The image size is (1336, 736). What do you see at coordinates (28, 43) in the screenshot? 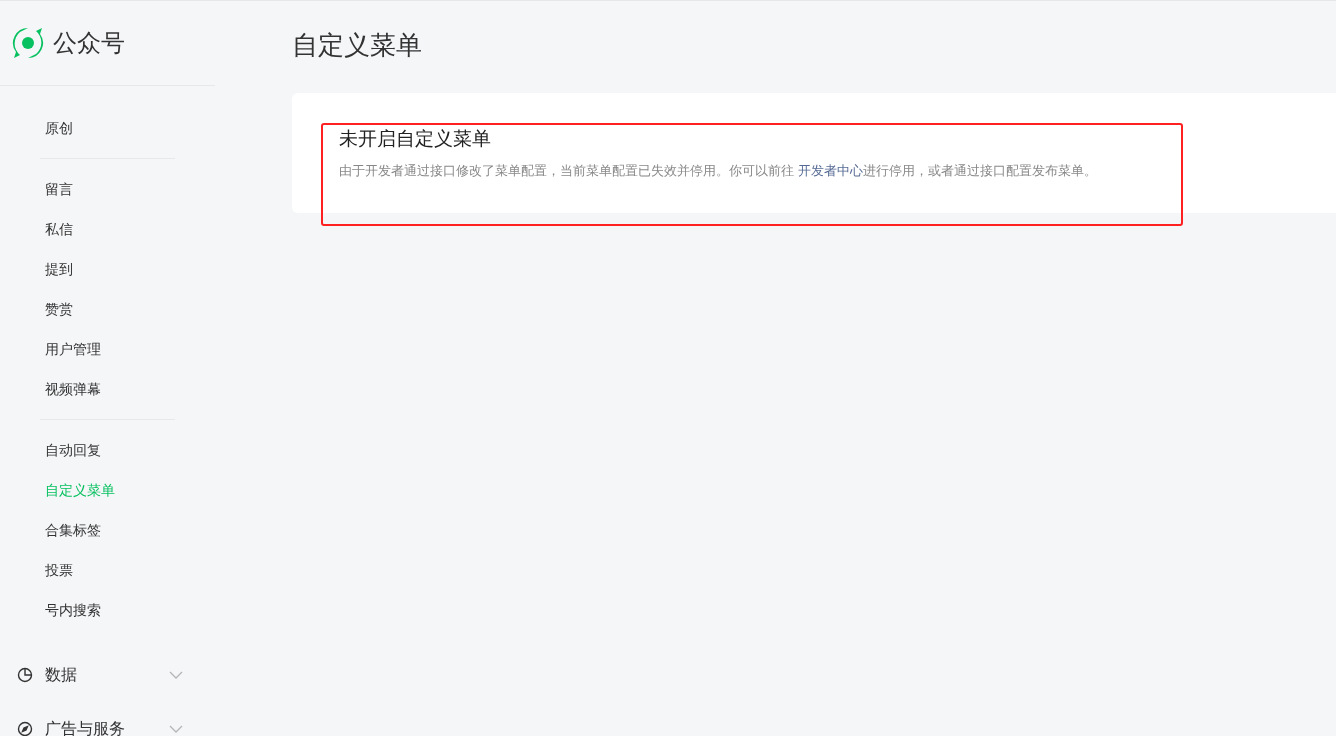
I see `logo-icon` at bounding box center [28, 43].